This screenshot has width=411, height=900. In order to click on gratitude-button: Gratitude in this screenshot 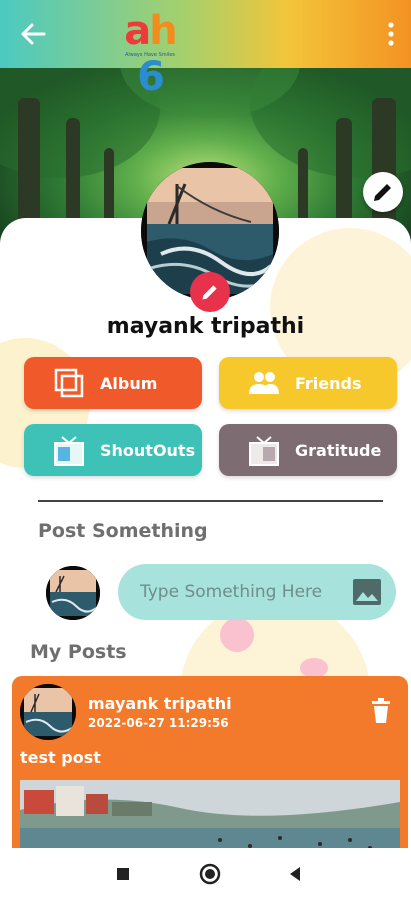, I will do `click(308, 450)`.